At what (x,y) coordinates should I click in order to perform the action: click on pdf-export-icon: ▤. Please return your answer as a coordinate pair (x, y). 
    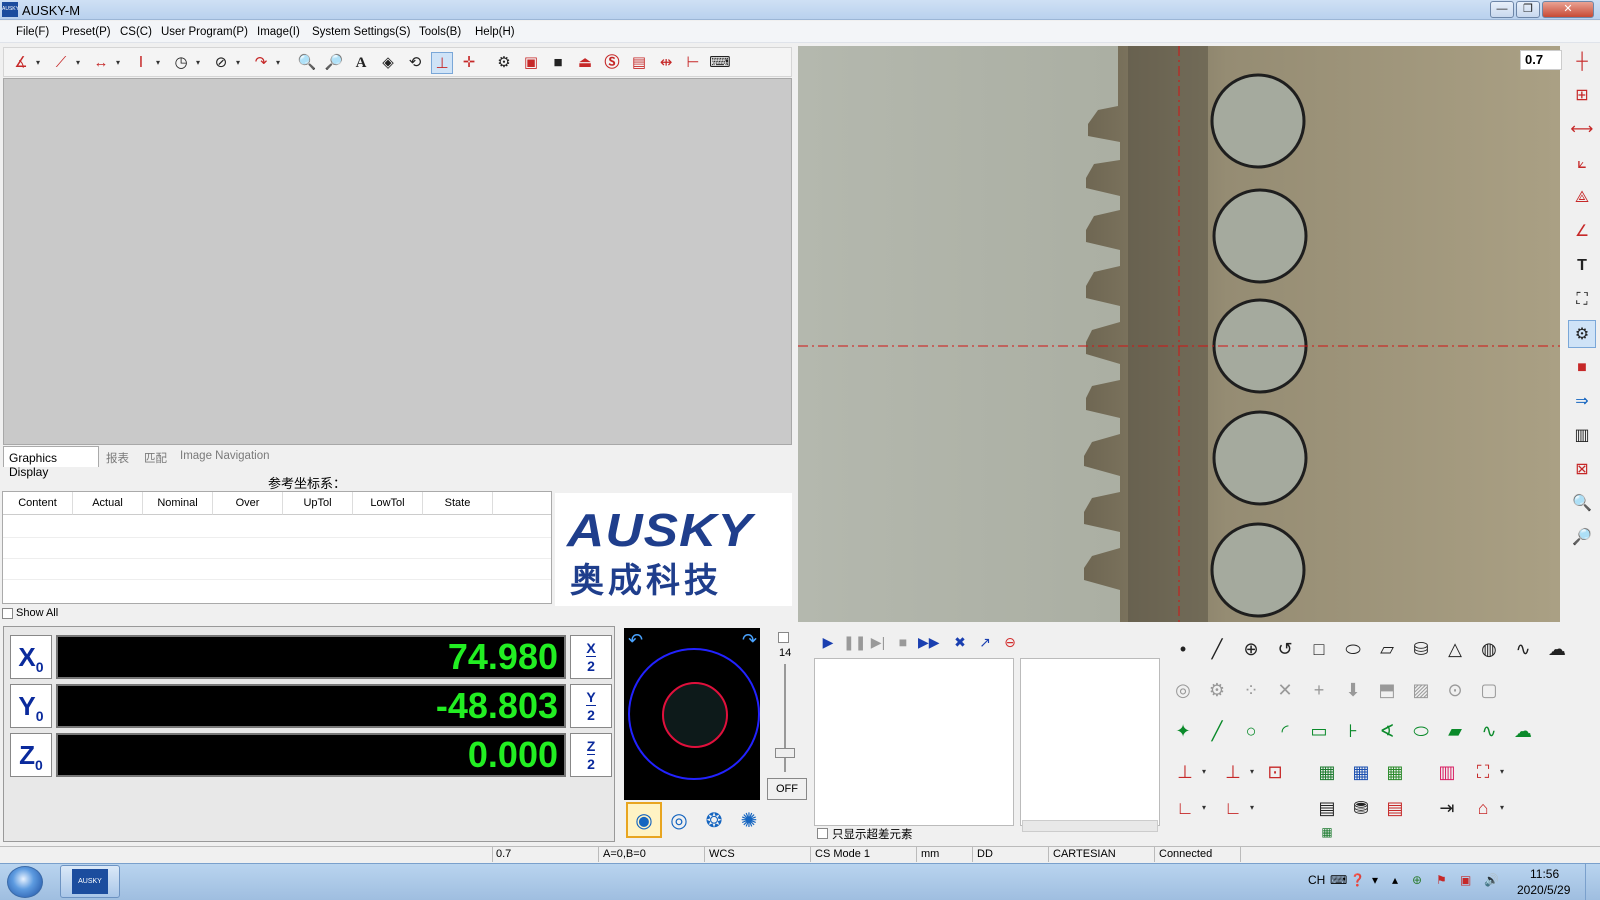
    Looking at the image, I should click on (1395, 808).